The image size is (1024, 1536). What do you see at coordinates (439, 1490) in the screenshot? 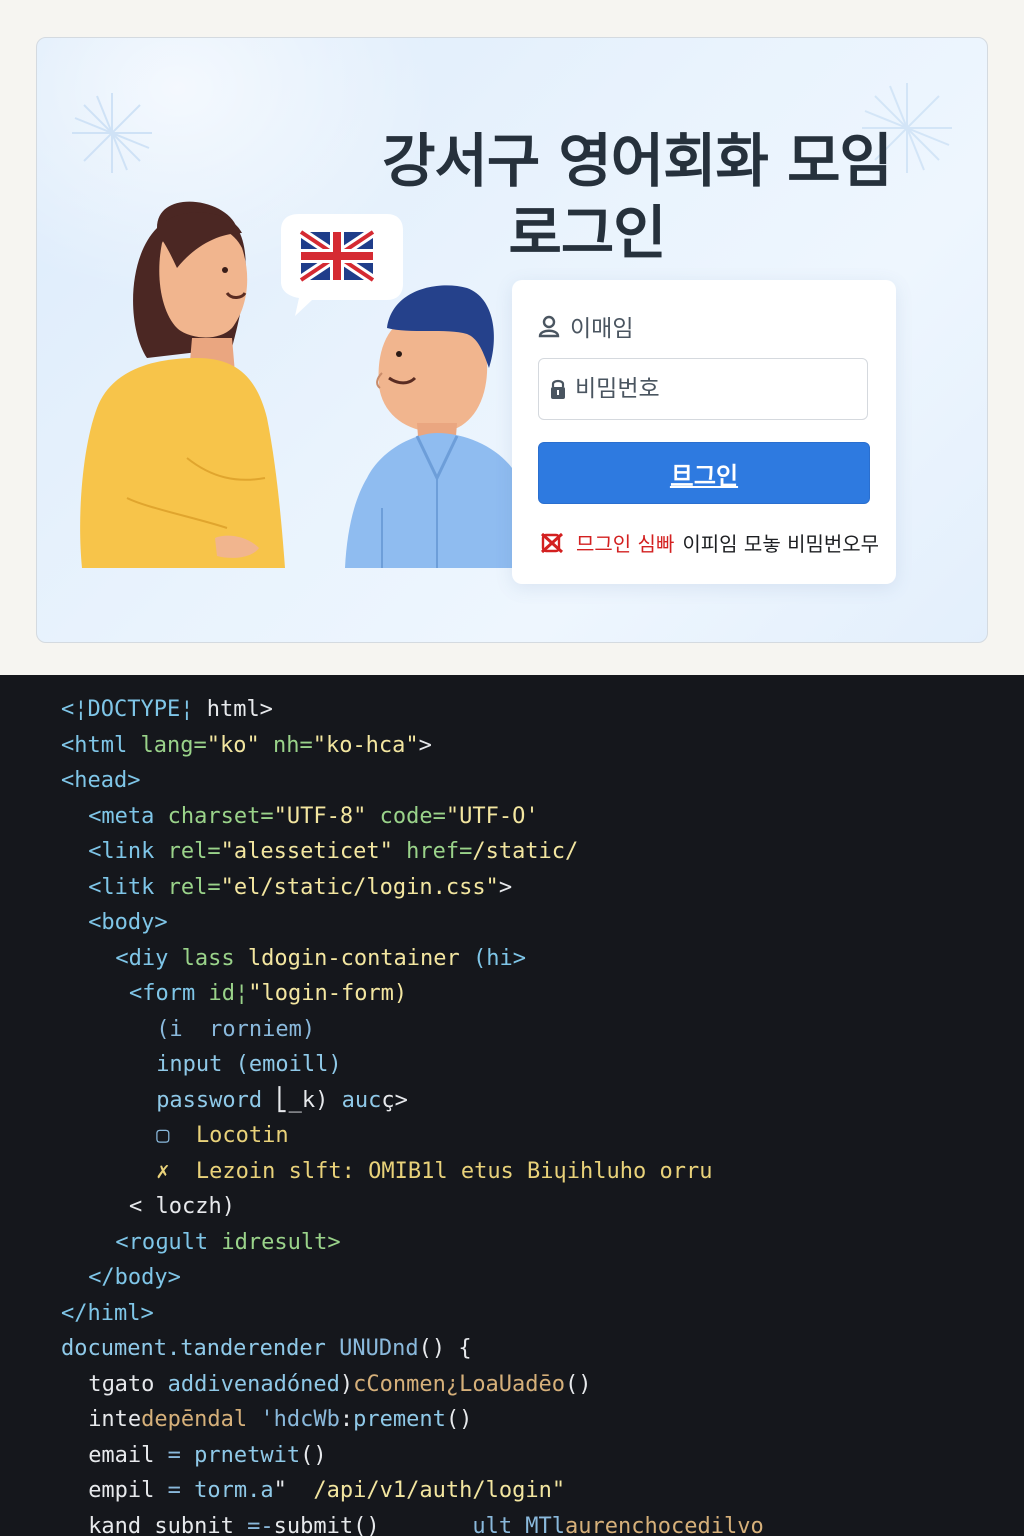
I see `code-token: /api/v1/auth/login"` at bounding box center [439, 1490].